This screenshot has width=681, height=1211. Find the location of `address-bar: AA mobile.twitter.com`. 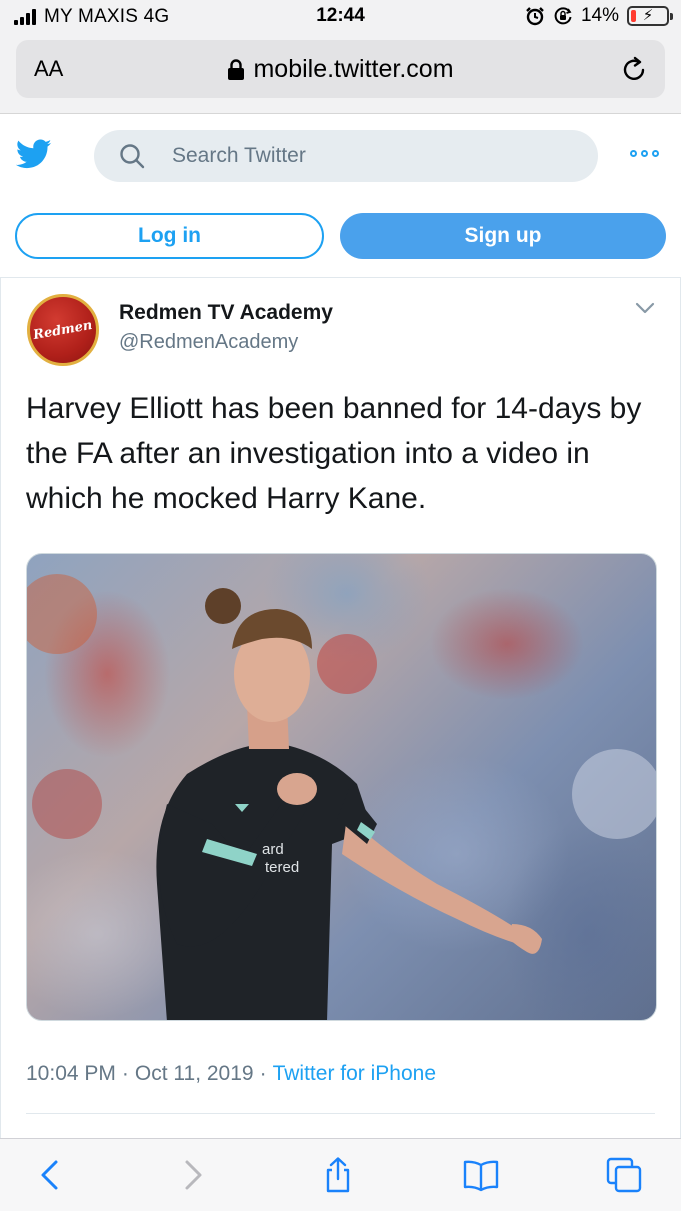

address-bar: AA mobile.twitter.com is located at coordinates (340, 69).